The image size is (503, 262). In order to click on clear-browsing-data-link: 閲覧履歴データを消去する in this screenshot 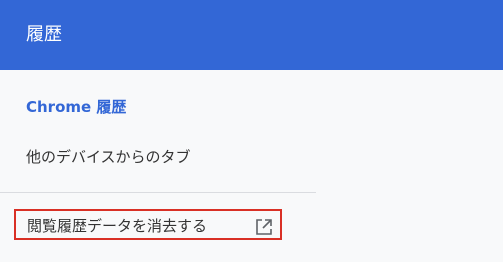, I will do `click(148, 224)`.